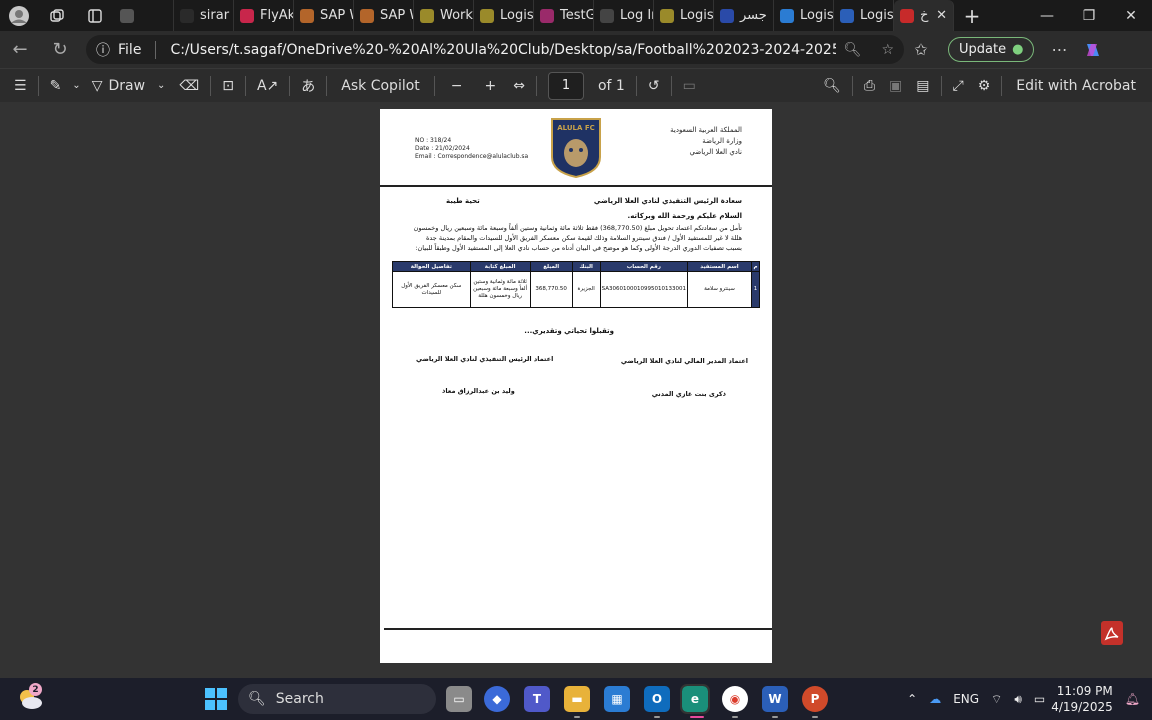  Describe the element at coordinates (617, 699) in the screenshot. I see `microsoft-store-icon: ▦` at that location.